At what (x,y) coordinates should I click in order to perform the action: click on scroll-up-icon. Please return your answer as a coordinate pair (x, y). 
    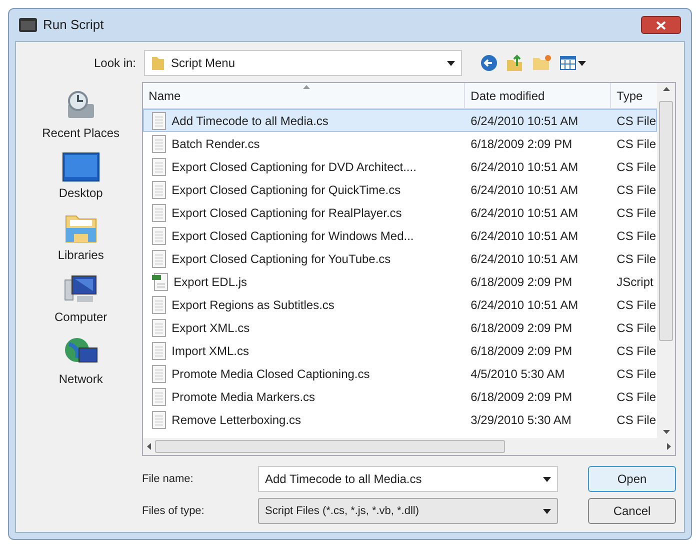
    Looking at the image, I should click on (666, 89).